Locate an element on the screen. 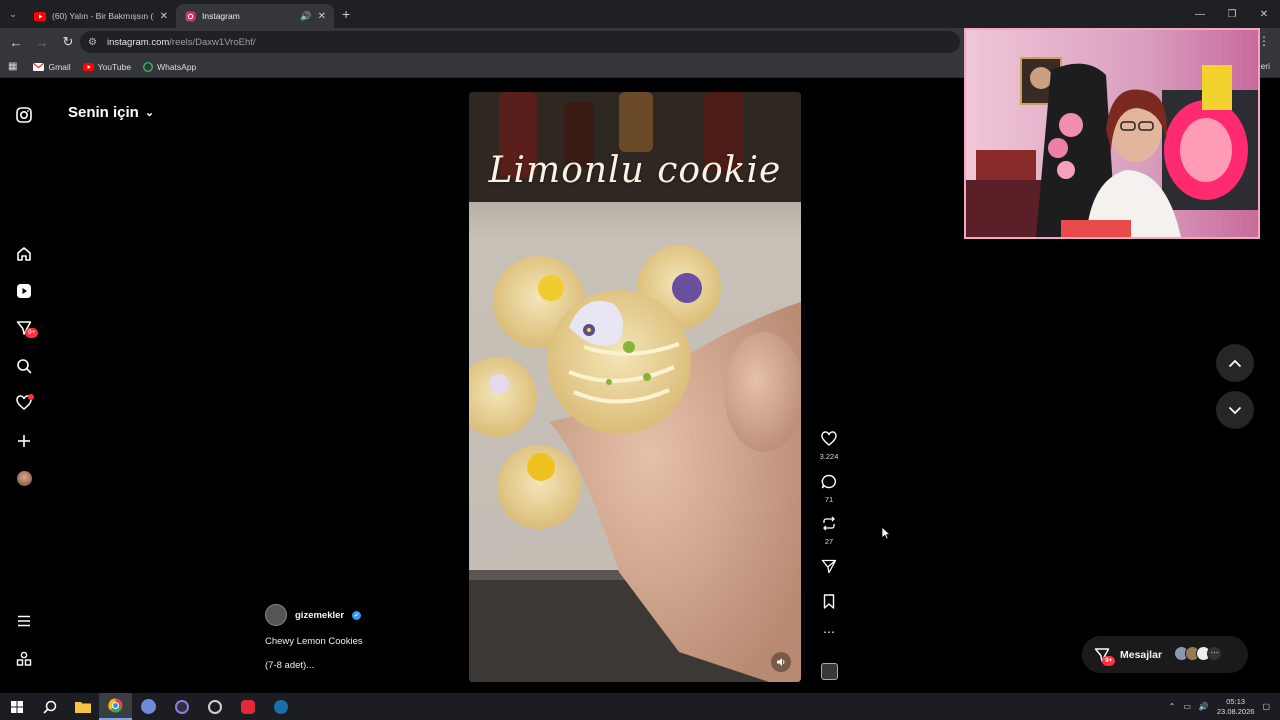  next-reel-button is located at coordinates (1235, 410).